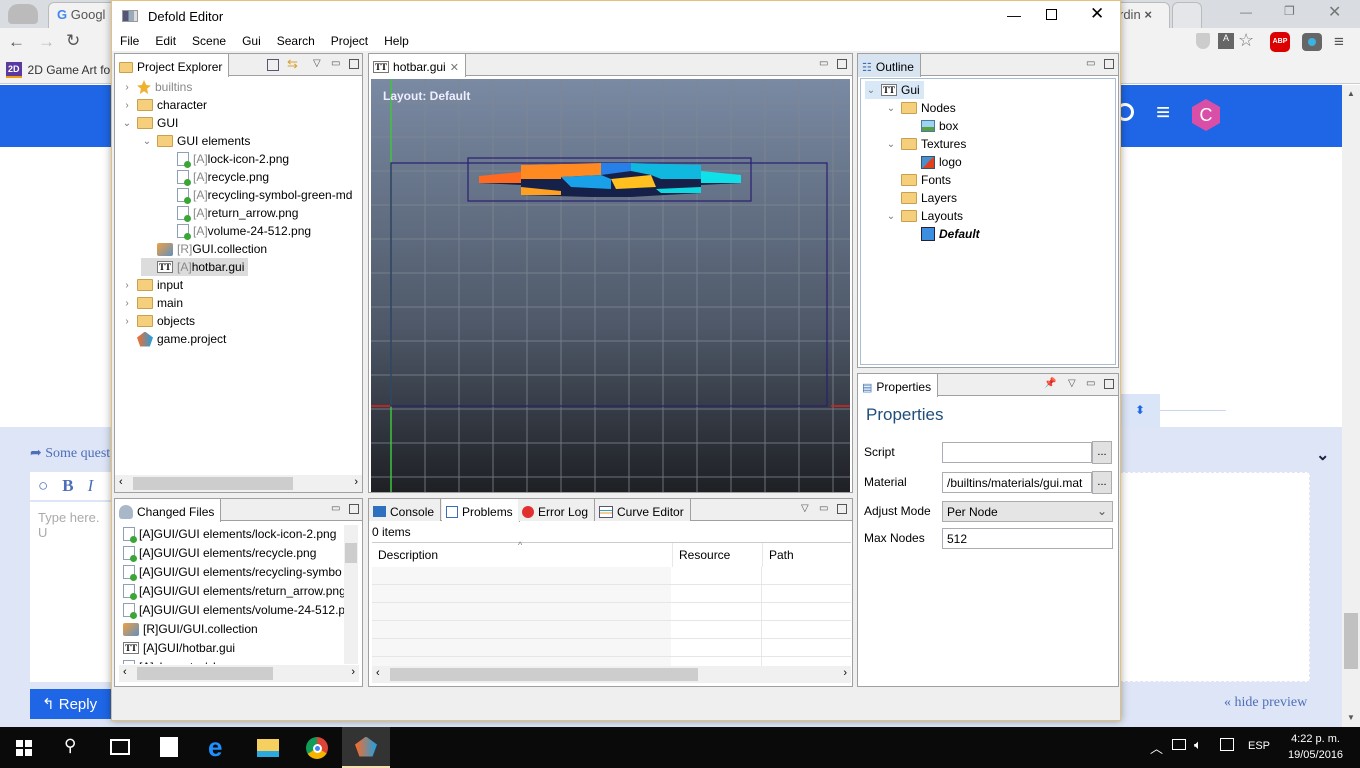 Image resolution: width=1360 pixels, height=768 pixels. I want to click on italic-button: I, so click(91, 486).